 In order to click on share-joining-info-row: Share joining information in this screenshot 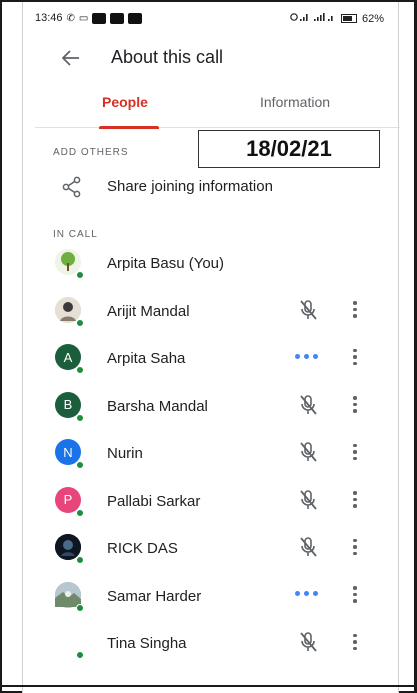, I will do `click(211, 188)`.